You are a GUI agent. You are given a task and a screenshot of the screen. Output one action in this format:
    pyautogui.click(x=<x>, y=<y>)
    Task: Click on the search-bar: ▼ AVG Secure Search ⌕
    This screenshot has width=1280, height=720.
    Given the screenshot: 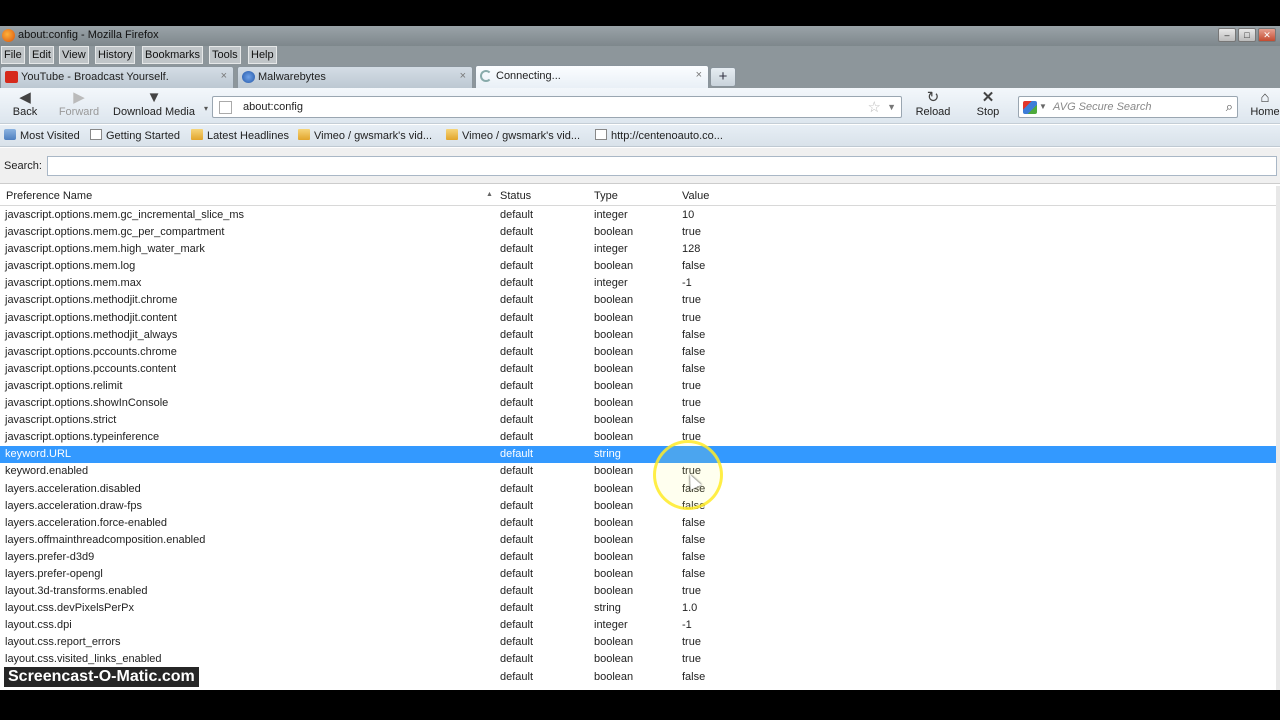 What is the action you would take?
    pyautogui.click(x=1128, y=107)
    